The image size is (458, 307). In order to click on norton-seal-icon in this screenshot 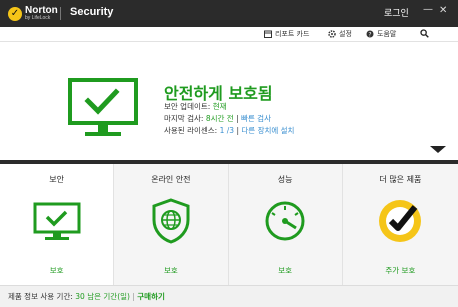, I will do `click(400, 223)`.